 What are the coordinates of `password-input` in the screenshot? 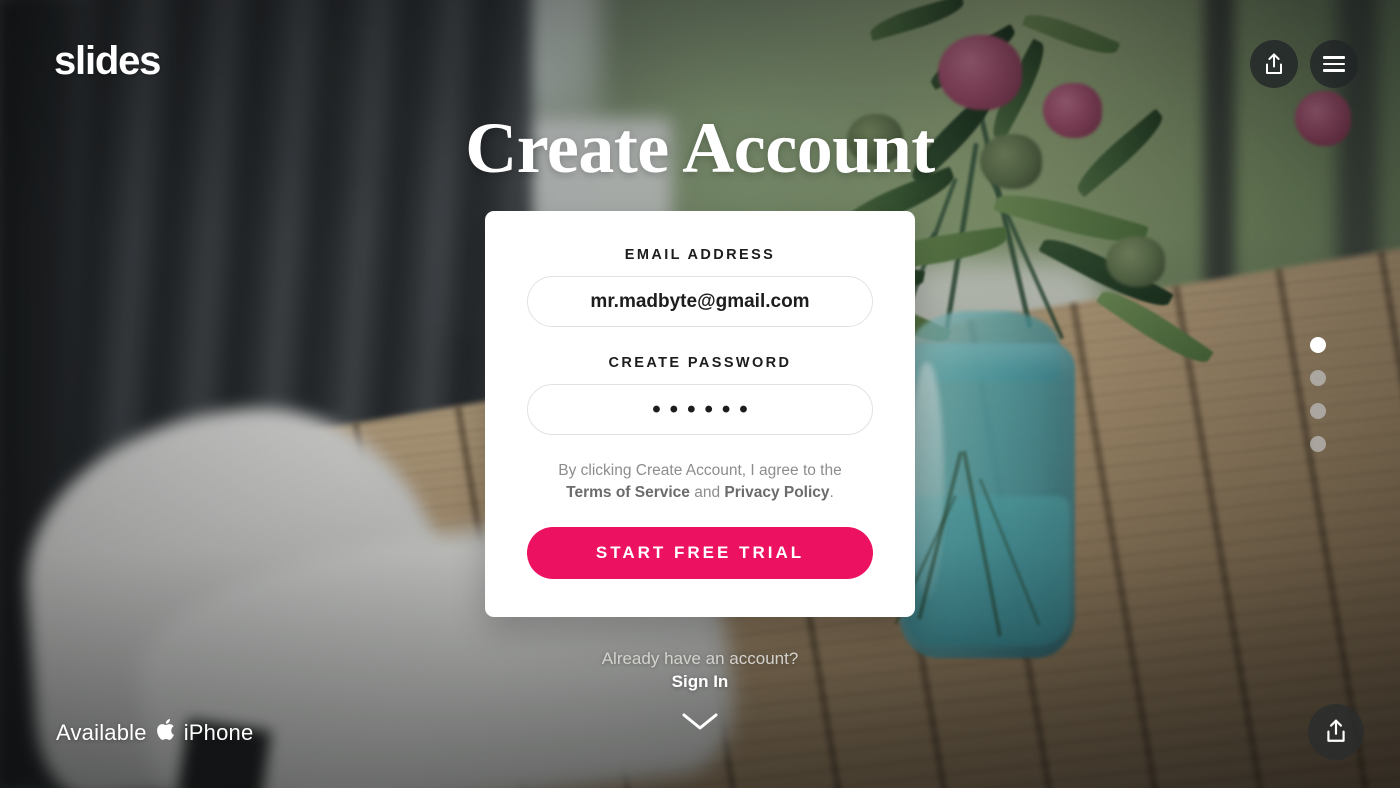 It's located at (700, 409).